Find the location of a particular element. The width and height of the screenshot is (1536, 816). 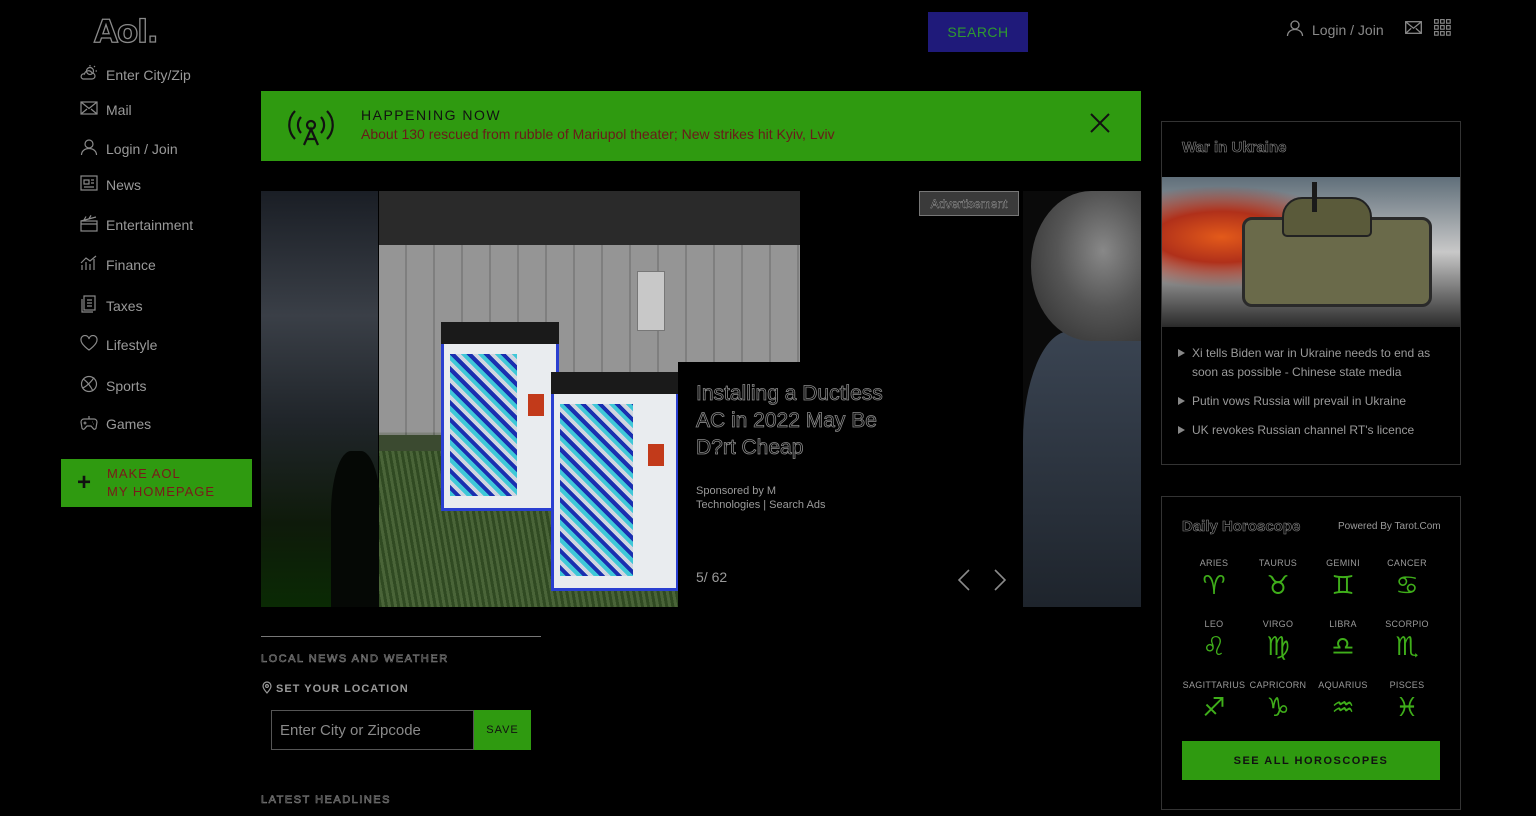

sidebar-item-news: News is located at coordinates (110, 184).